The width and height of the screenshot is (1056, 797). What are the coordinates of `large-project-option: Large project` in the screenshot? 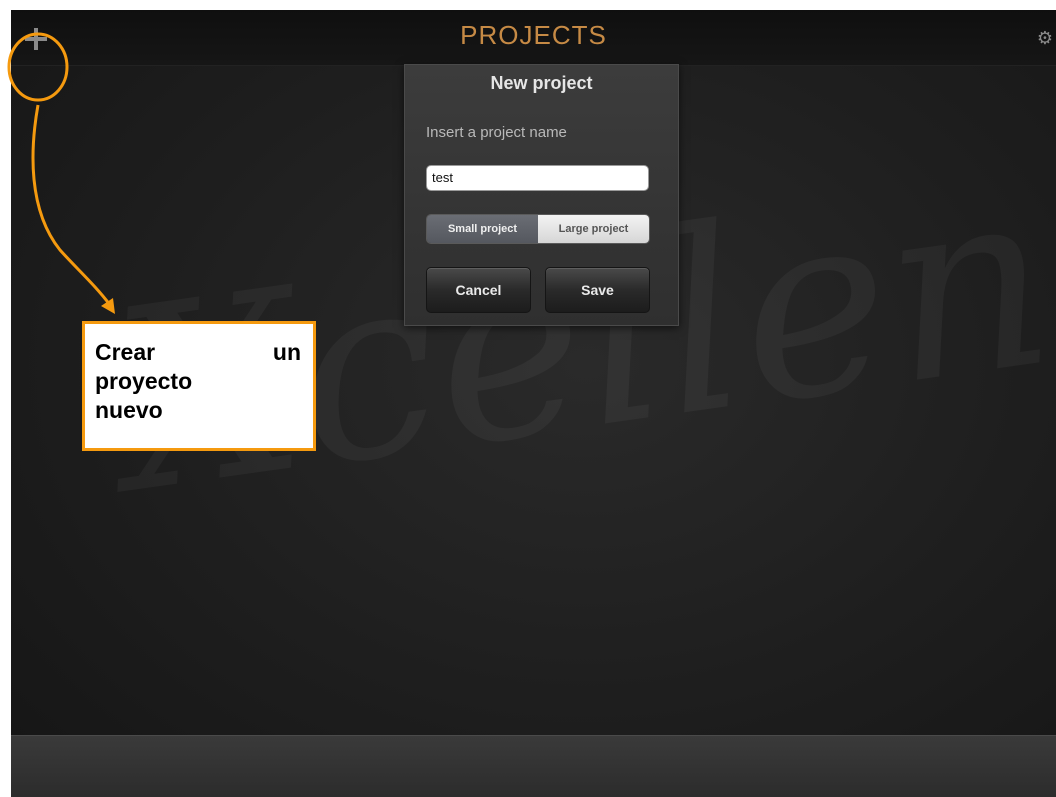 It's located at (593, 229).